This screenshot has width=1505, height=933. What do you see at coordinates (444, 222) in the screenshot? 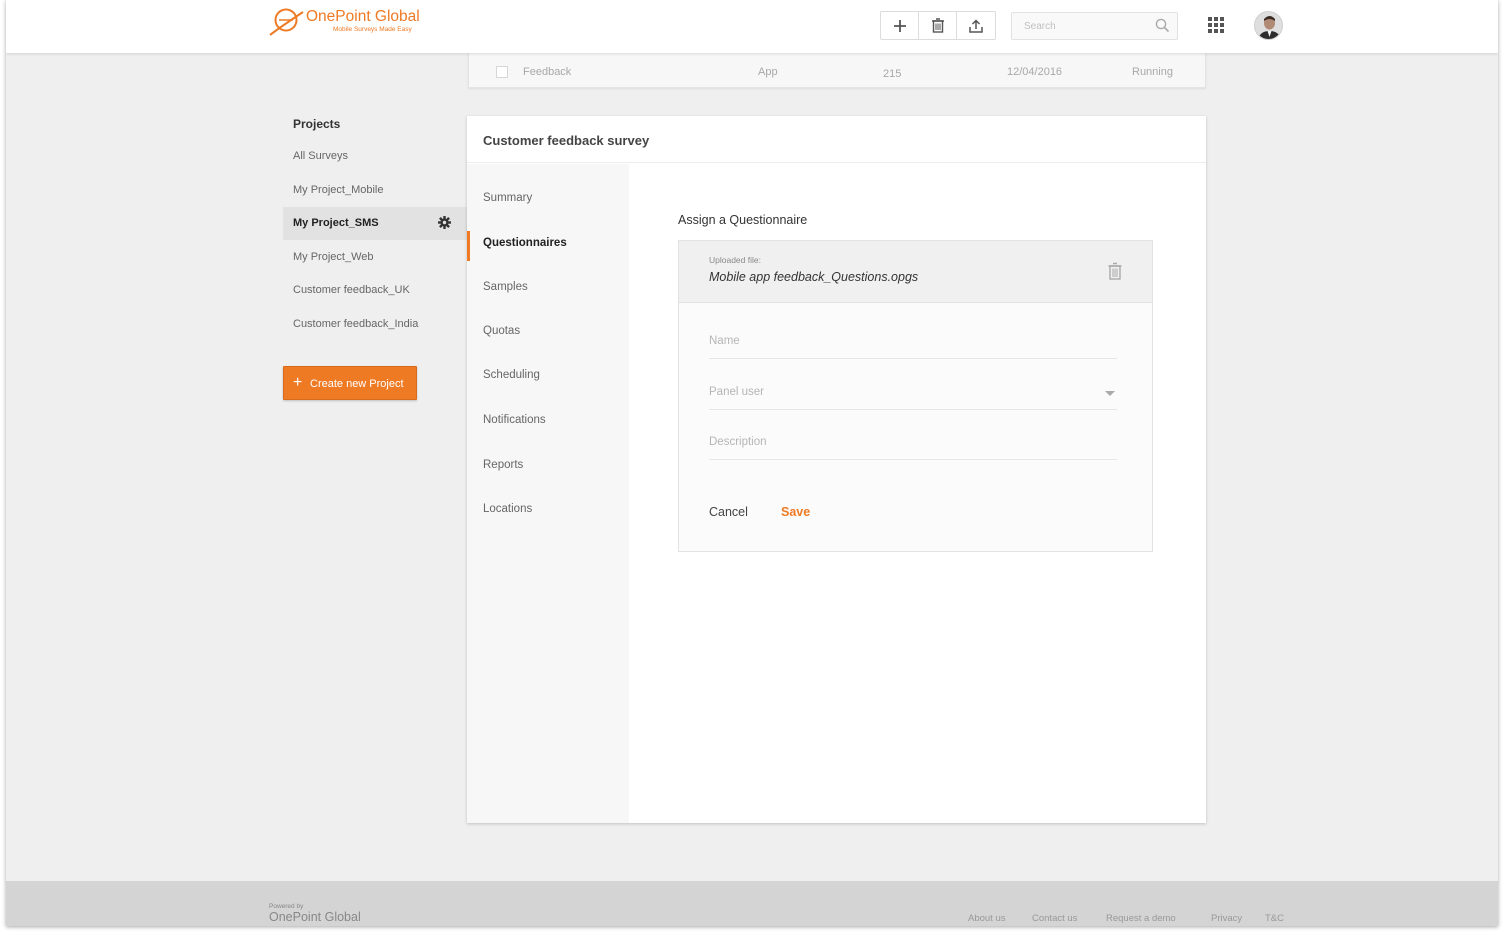
I see `gear-icon` at bounding box center [444, 222].